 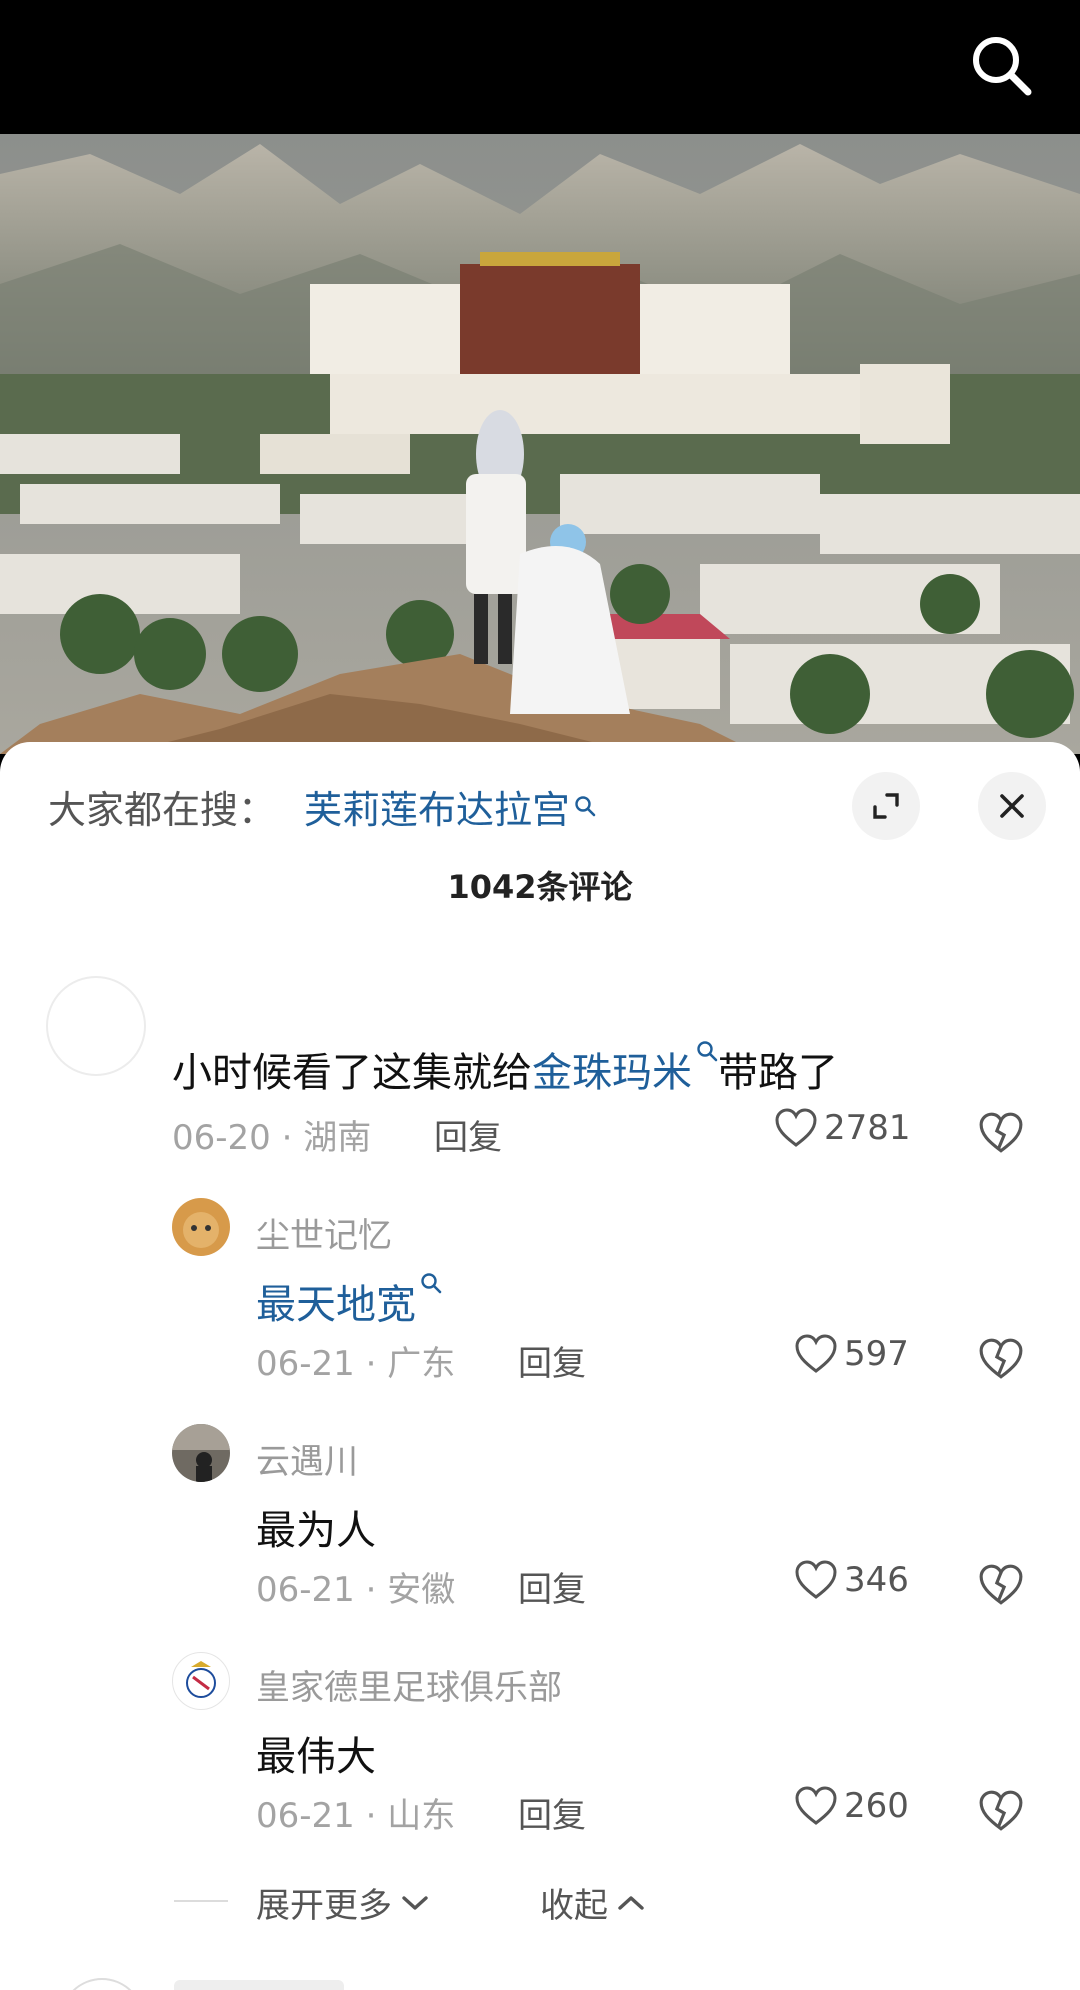 I want to click on expand-button, so click(x=886, y=806).